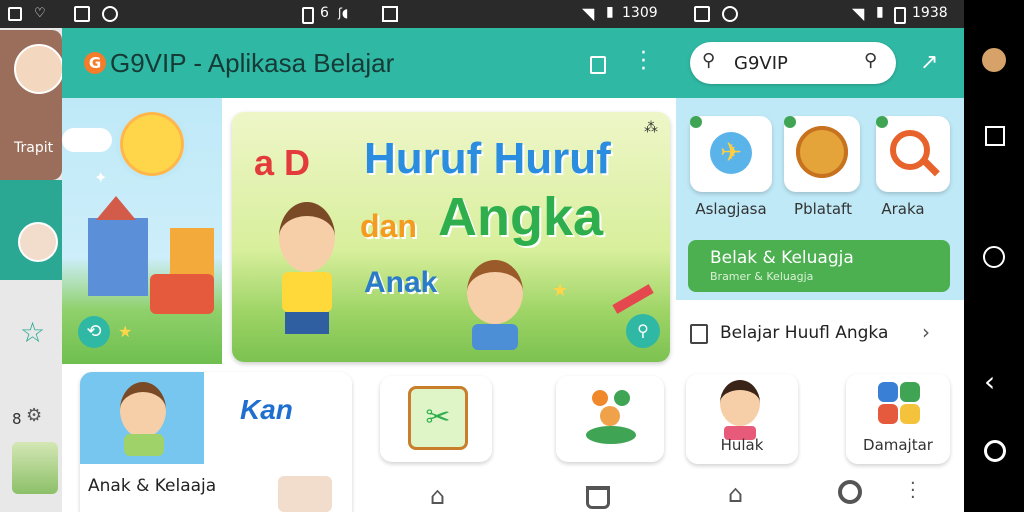 Image resolution: width=1024 pixels, height=512 pixels. What do you see at coordinates (930, 13) in the screenshot?
I see `status-time: 1938` at bounding box center [930, 13].